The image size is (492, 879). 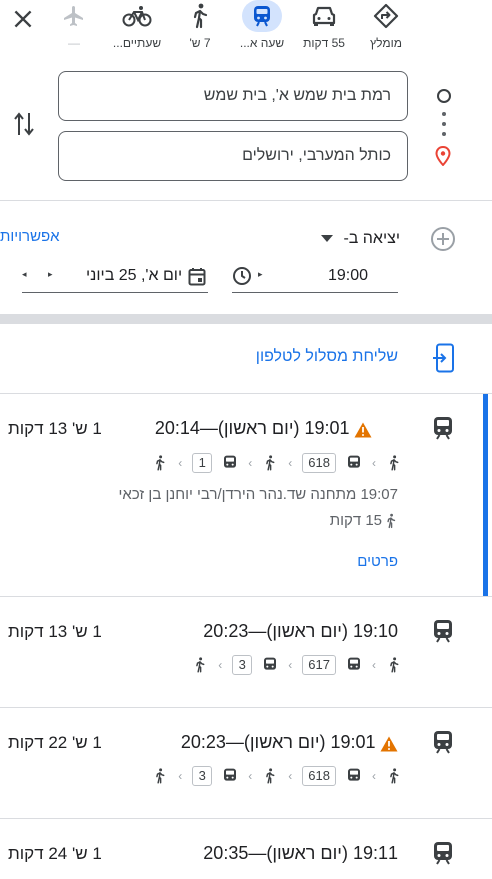 I want to click on origin-circle-icon, so click(x=444, y=96).